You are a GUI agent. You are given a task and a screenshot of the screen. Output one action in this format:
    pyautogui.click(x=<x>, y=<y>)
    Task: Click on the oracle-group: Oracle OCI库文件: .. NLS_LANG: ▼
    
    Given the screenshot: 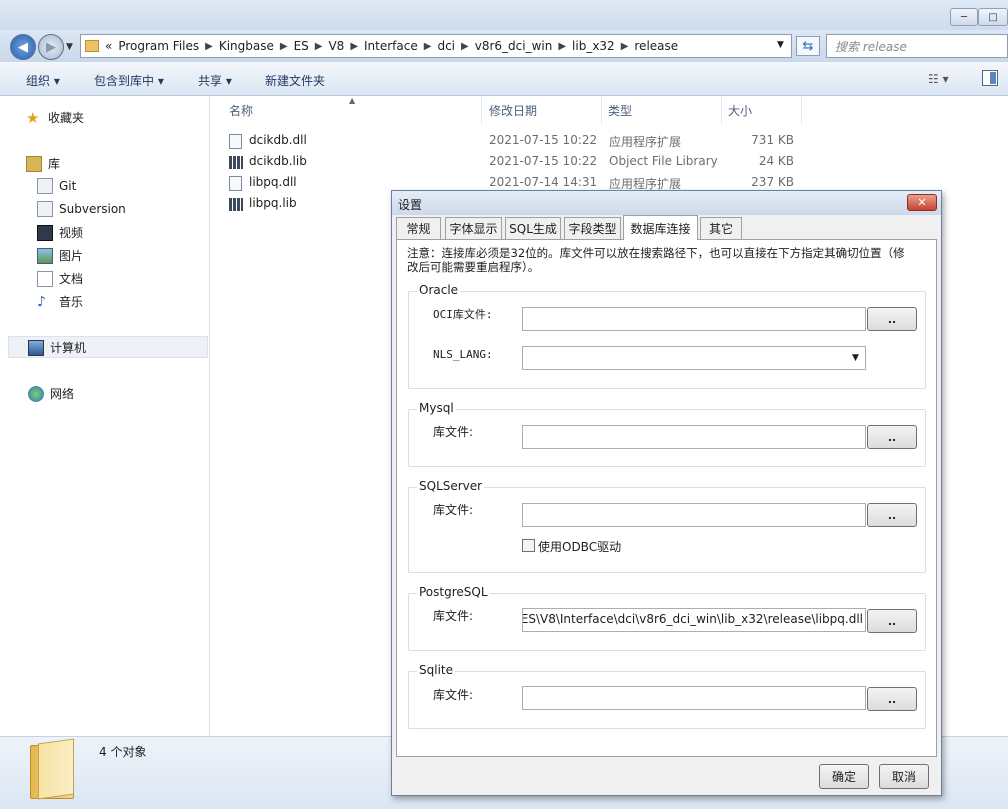 What is the action you would take?
    pyautogui.click(x=667, y=336)
    